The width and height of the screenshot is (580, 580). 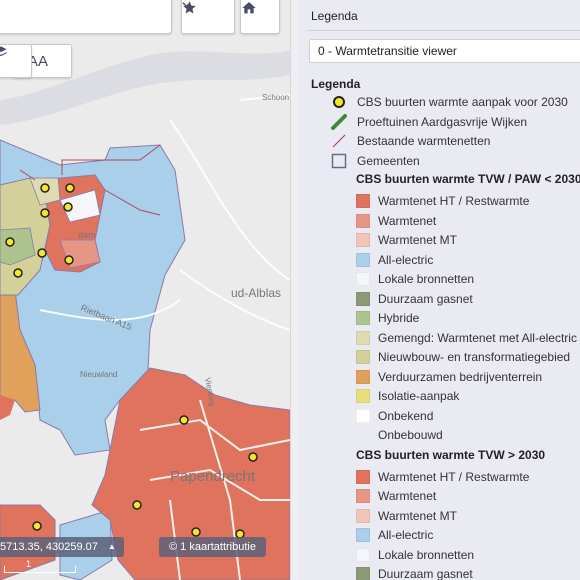 I want to click on legend-item-label: Nieuwbouw- en transformatiegebied, so click(x=474, y=357).